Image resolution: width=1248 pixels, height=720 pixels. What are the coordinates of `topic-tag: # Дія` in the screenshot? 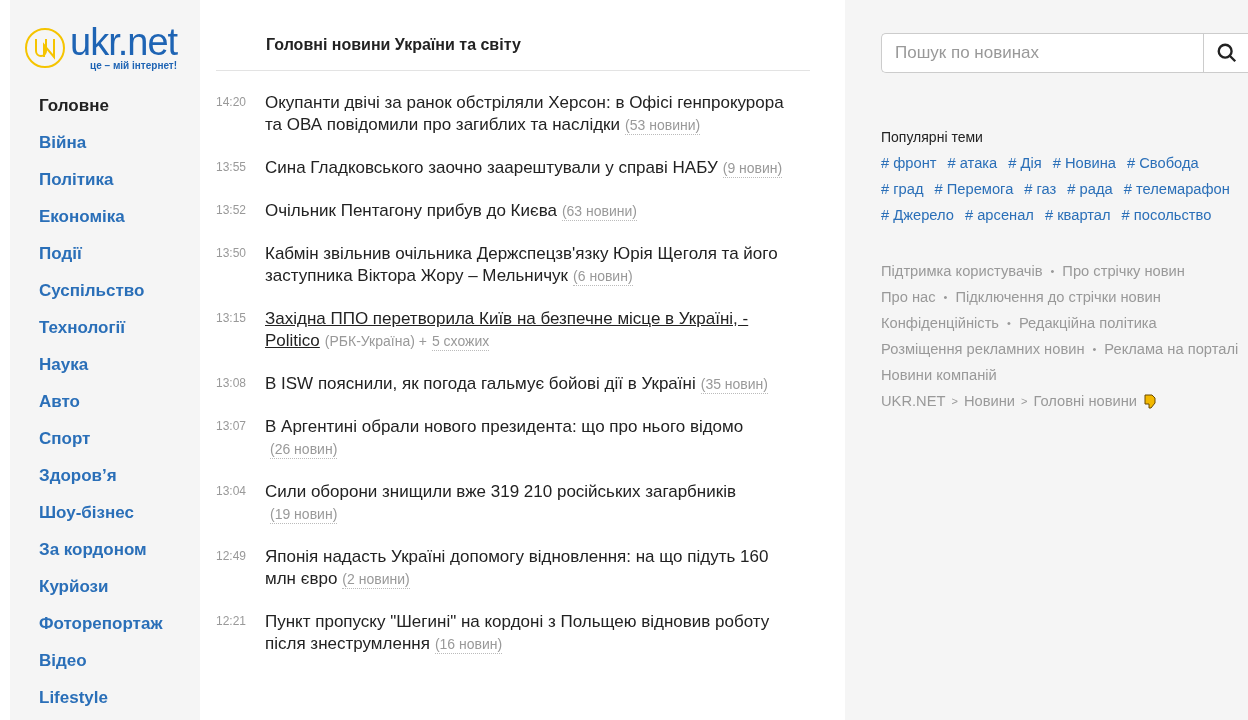 It's located at (1025, 163).